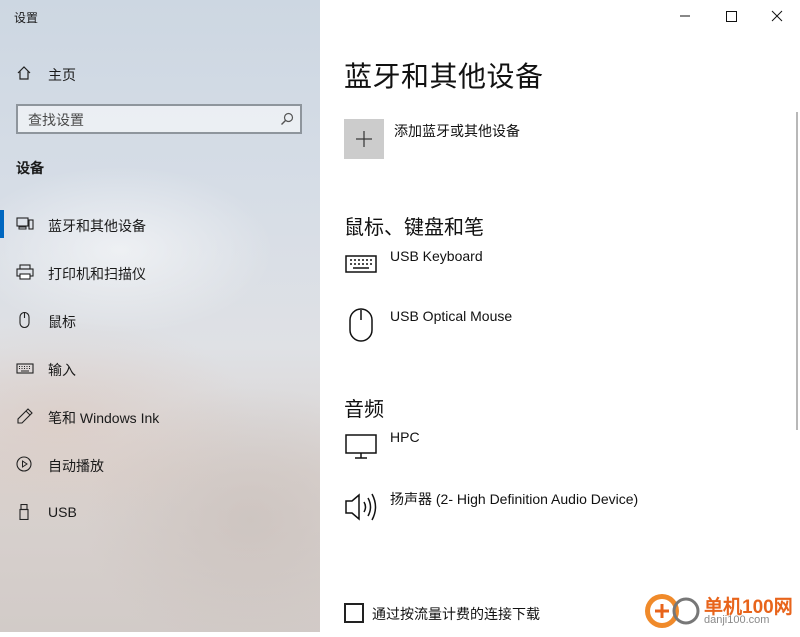 The image size is (800, 637). What do you see at coordinates (25, 272) in the screenshot?
I see `printer-icon` at bounding box center [25, 272].